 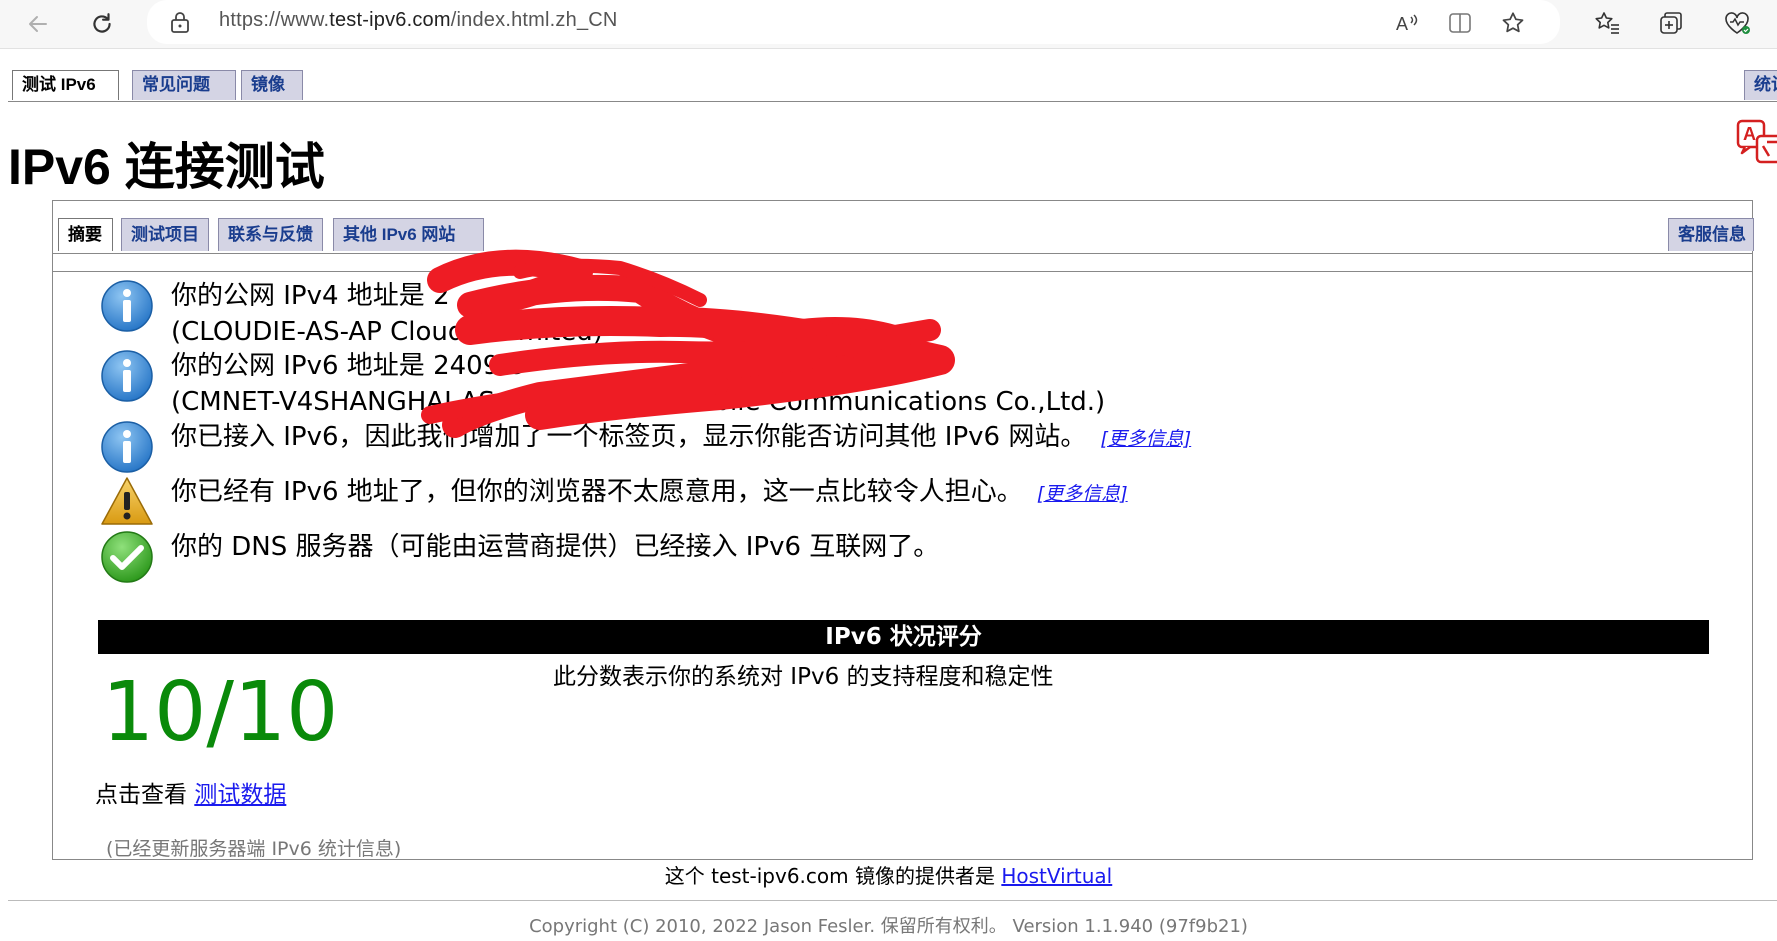 What do you see at coordinates (1760, 85) in the screenshot?
I see `tab-stats: 统计` at bounding box center [1760, 85].